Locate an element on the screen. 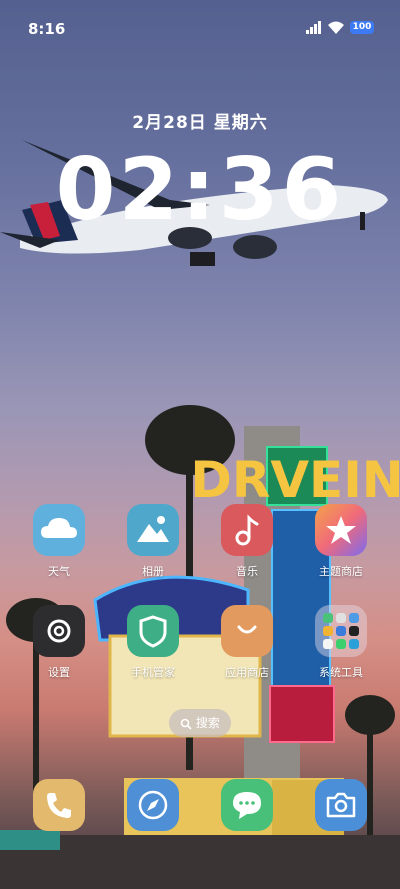  dock-messages is located at coordinates (247, 805).